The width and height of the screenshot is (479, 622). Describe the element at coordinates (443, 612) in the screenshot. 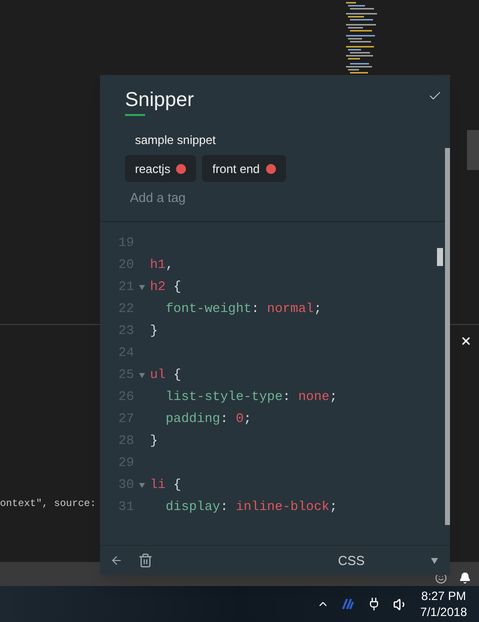

I see `clock-date: 7/1/2018` at that location.